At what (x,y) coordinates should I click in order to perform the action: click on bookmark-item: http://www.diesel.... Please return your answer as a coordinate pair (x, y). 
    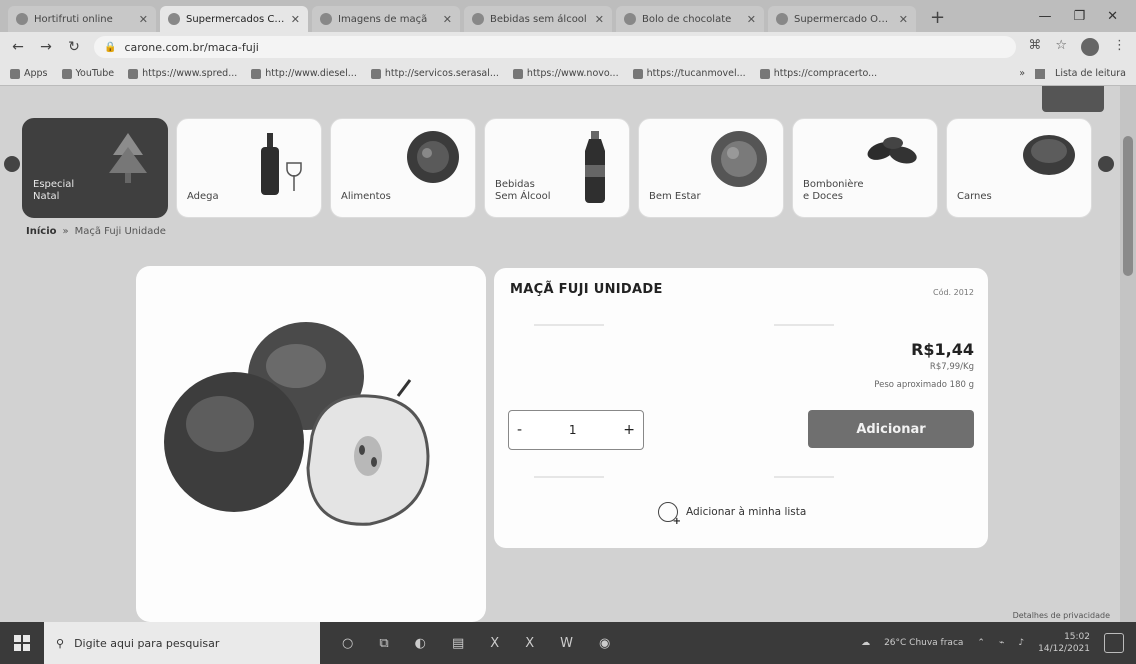
    Looking at the image, I should click on (304, 73).